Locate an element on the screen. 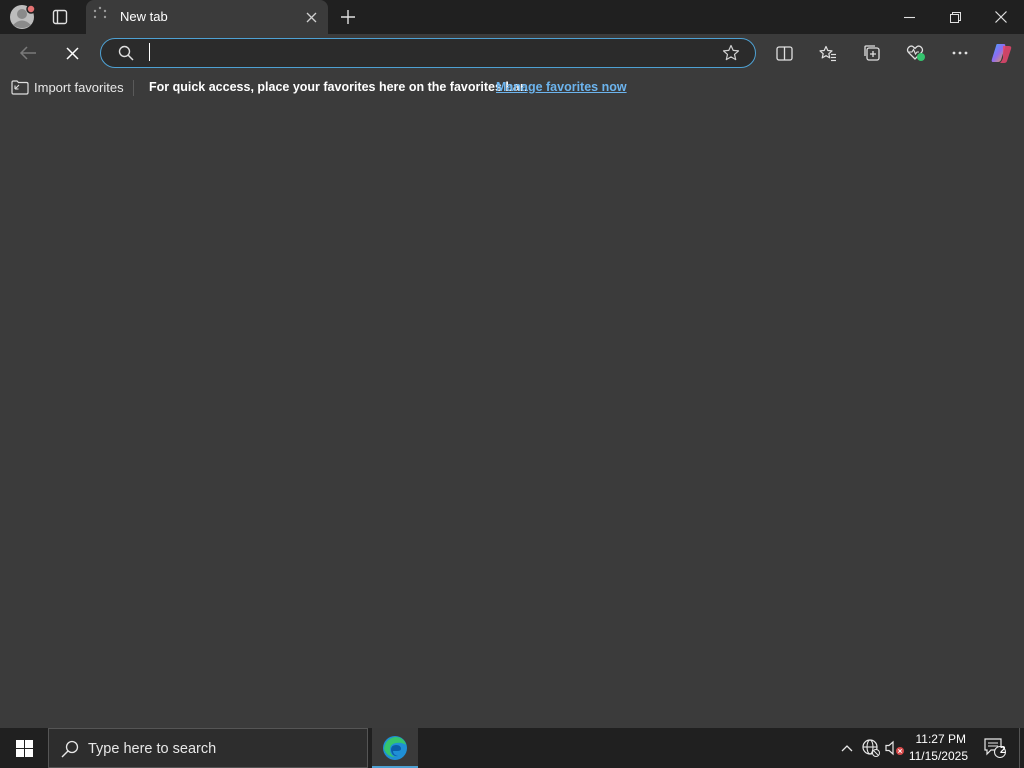 This screenshot has width=1024, height=768. minimize-button is located at coordinates (909, 17).